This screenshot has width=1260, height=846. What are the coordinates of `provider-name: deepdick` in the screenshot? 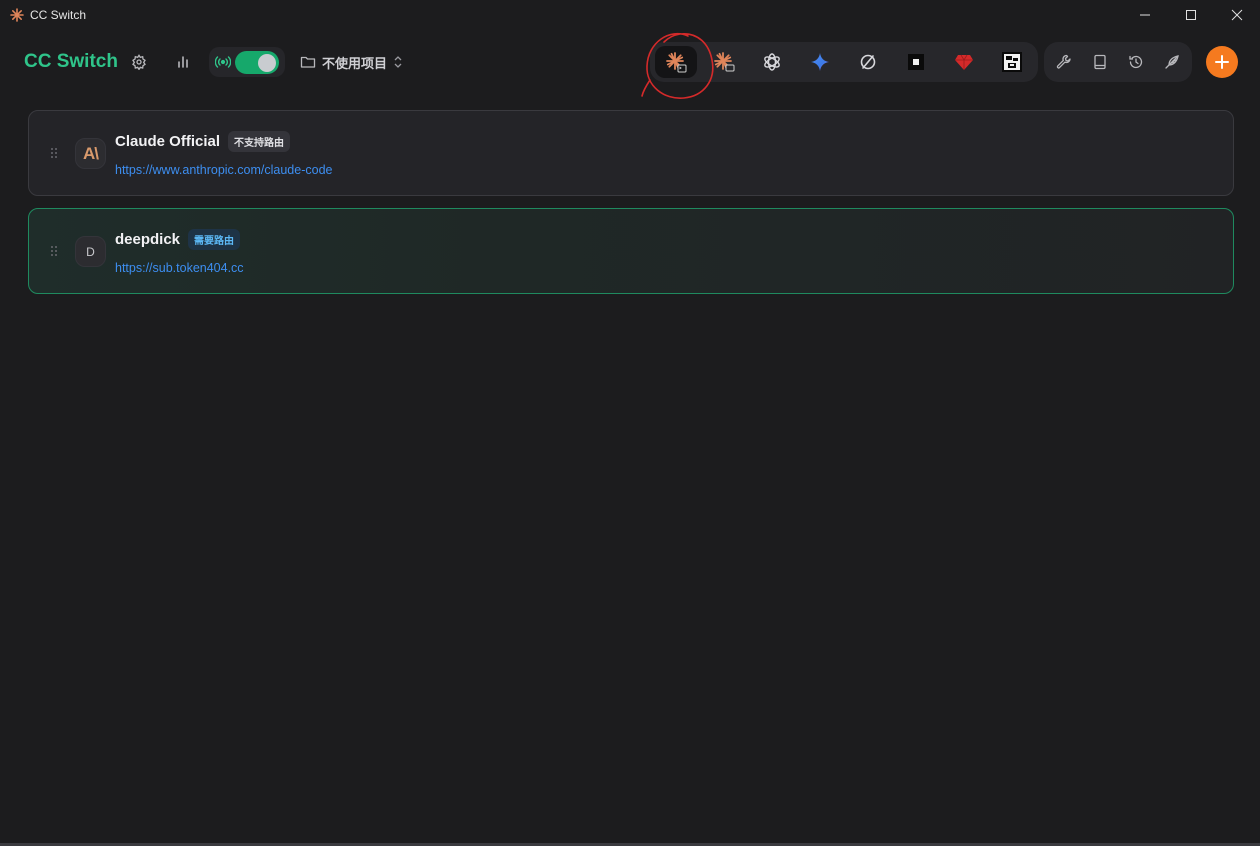 It's located at (148, 239).